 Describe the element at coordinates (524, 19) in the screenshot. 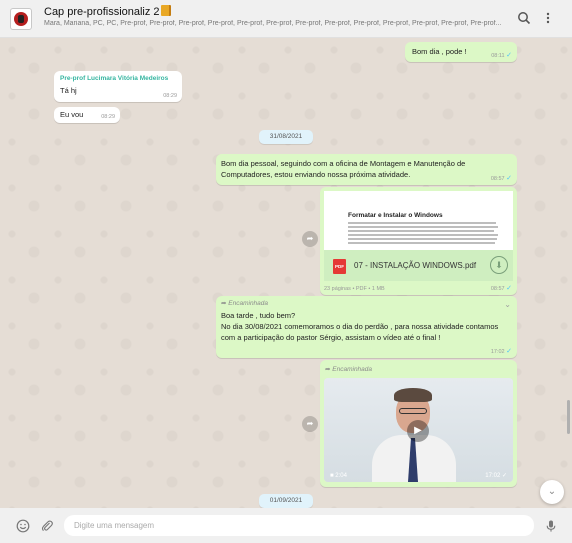

I see `search-icon` at that location.